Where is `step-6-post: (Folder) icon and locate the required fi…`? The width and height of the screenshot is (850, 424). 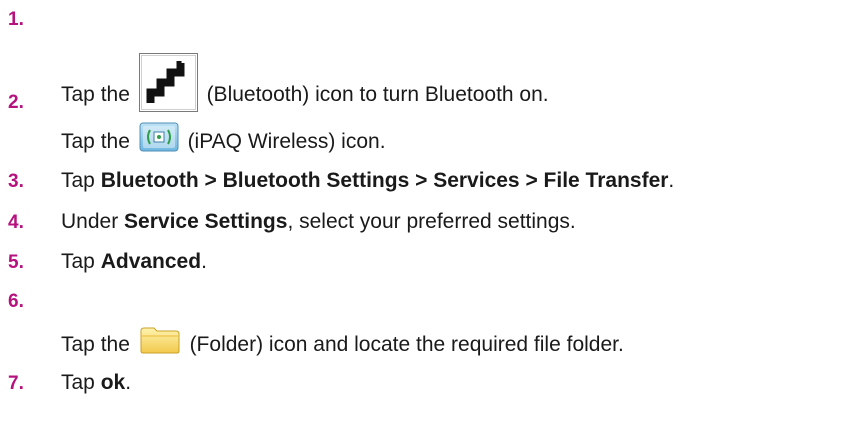
step-6-post: (Folder) icon and locate the required fi… is located at coordinates (403, 344).